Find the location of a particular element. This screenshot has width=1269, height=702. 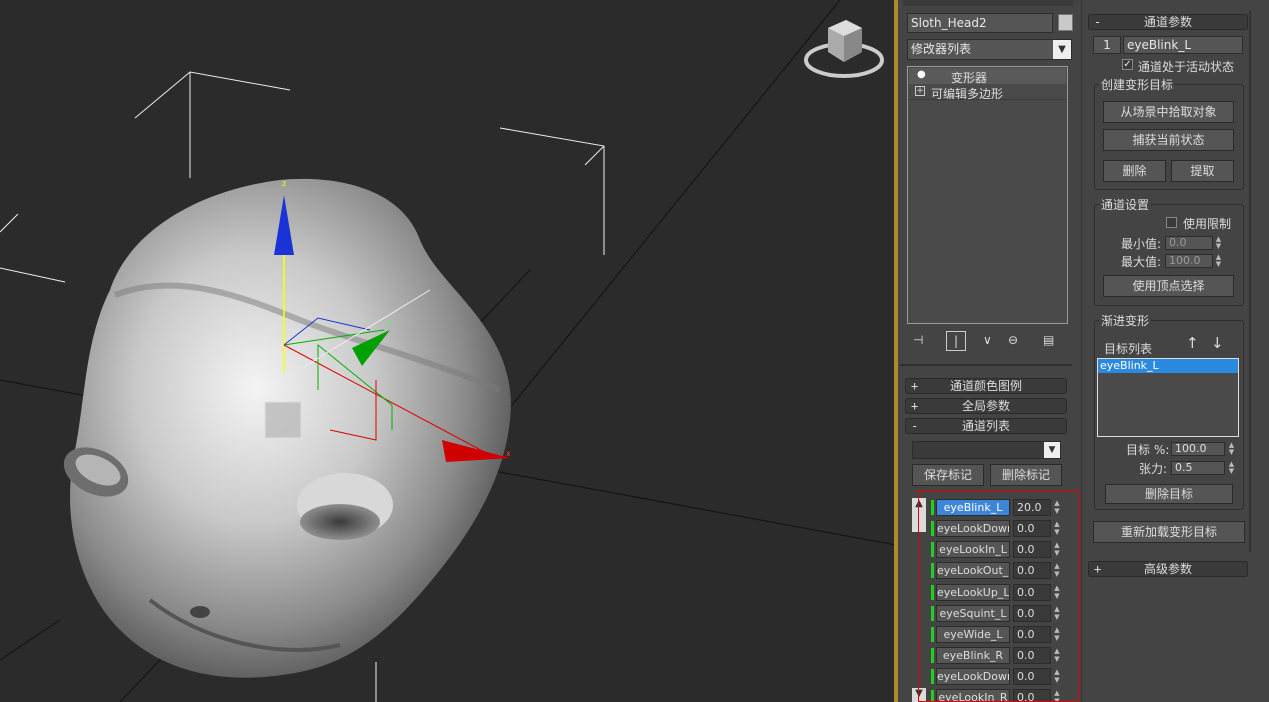

show-end-result-icon: | is located at coordinates (956, 341).